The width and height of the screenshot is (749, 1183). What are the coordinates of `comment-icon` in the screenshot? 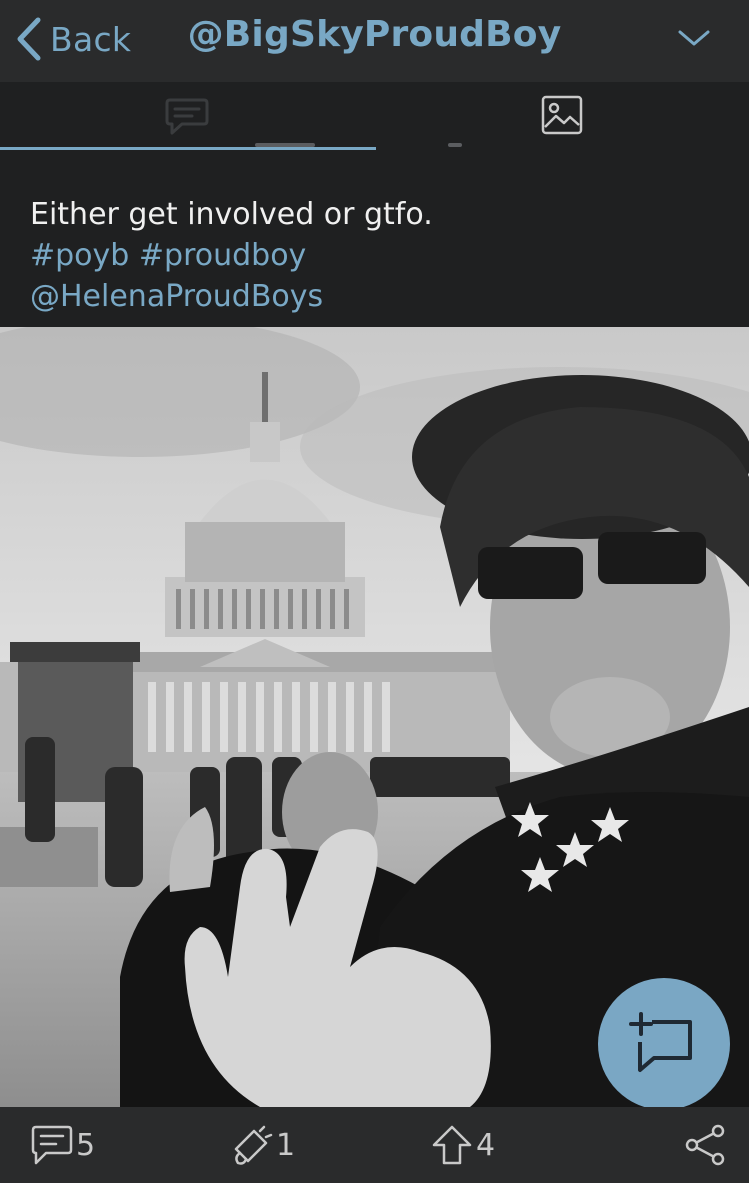 It's located at (52, 1145).